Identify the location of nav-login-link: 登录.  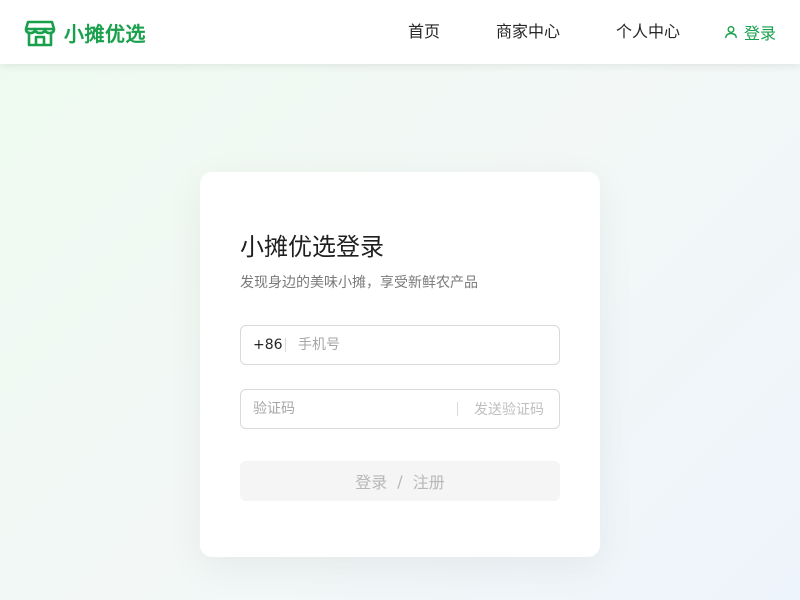
(750, 32).